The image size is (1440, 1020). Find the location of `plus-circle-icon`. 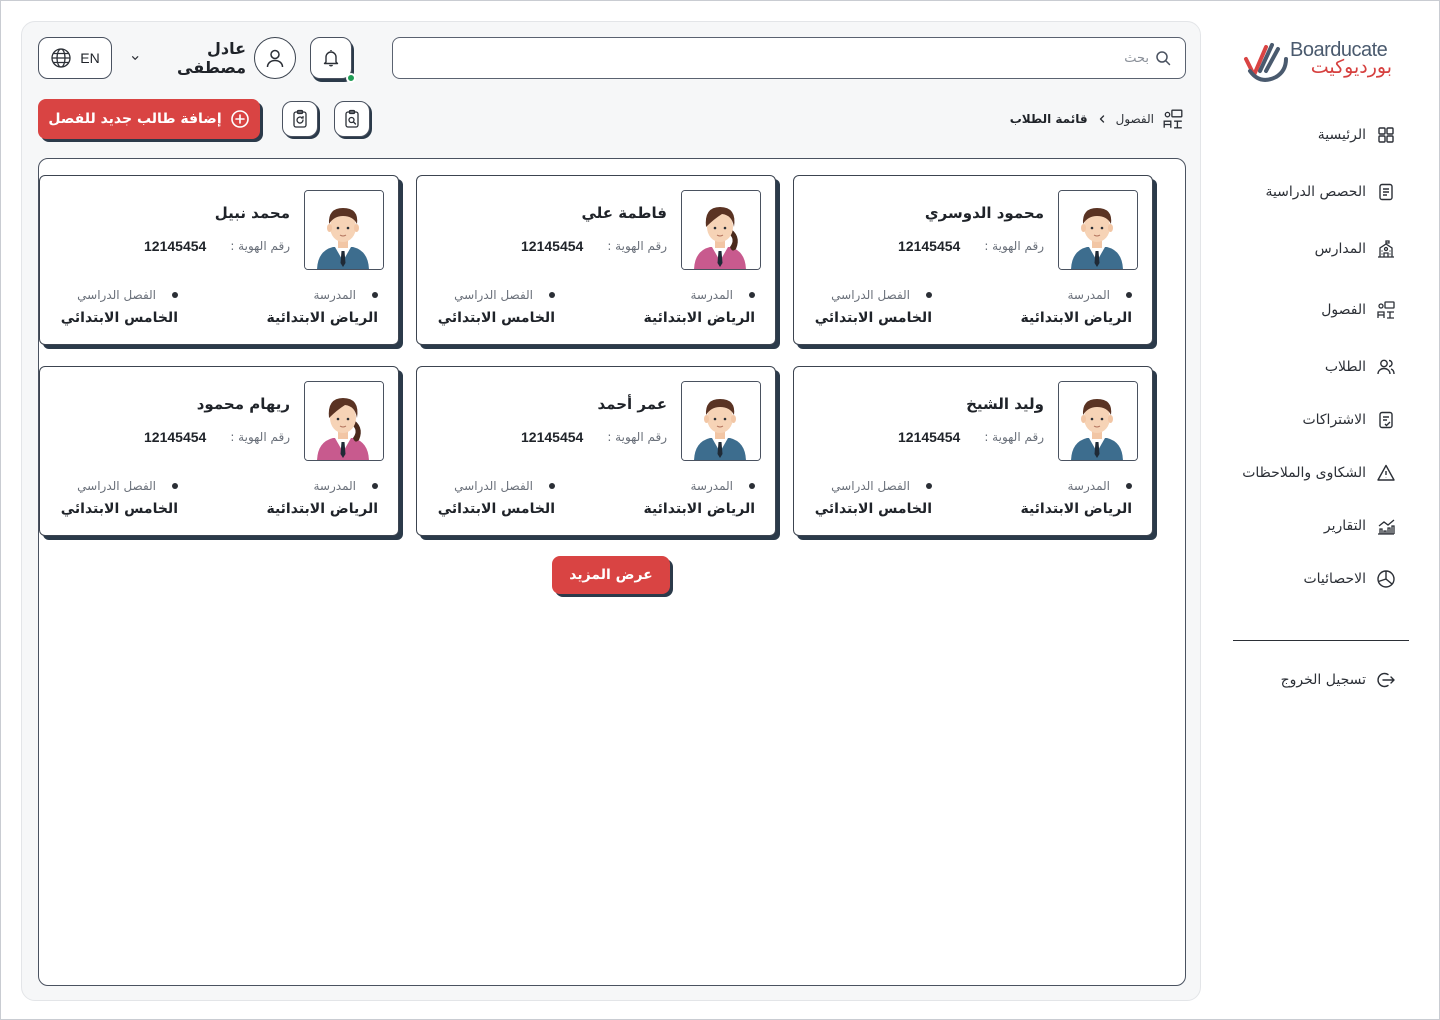

plus-circle-icon is located at coordinates (239, 119).